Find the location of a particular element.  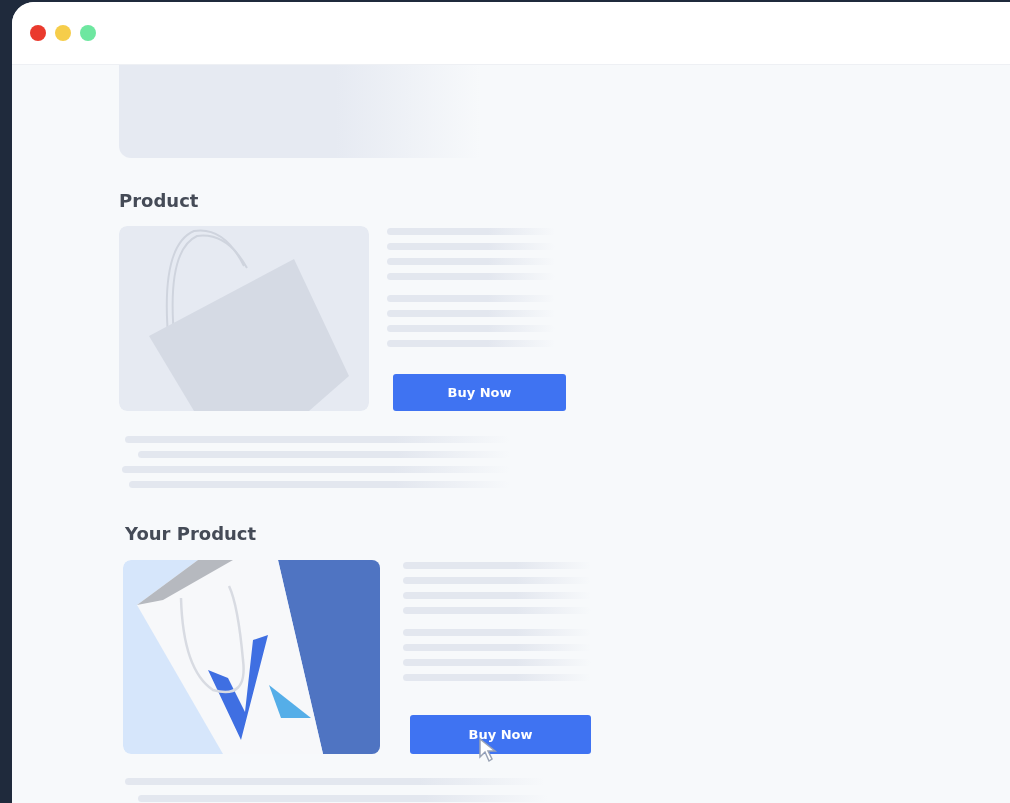

buy-now-button: Buy Now is located at coordinates (479, 392).